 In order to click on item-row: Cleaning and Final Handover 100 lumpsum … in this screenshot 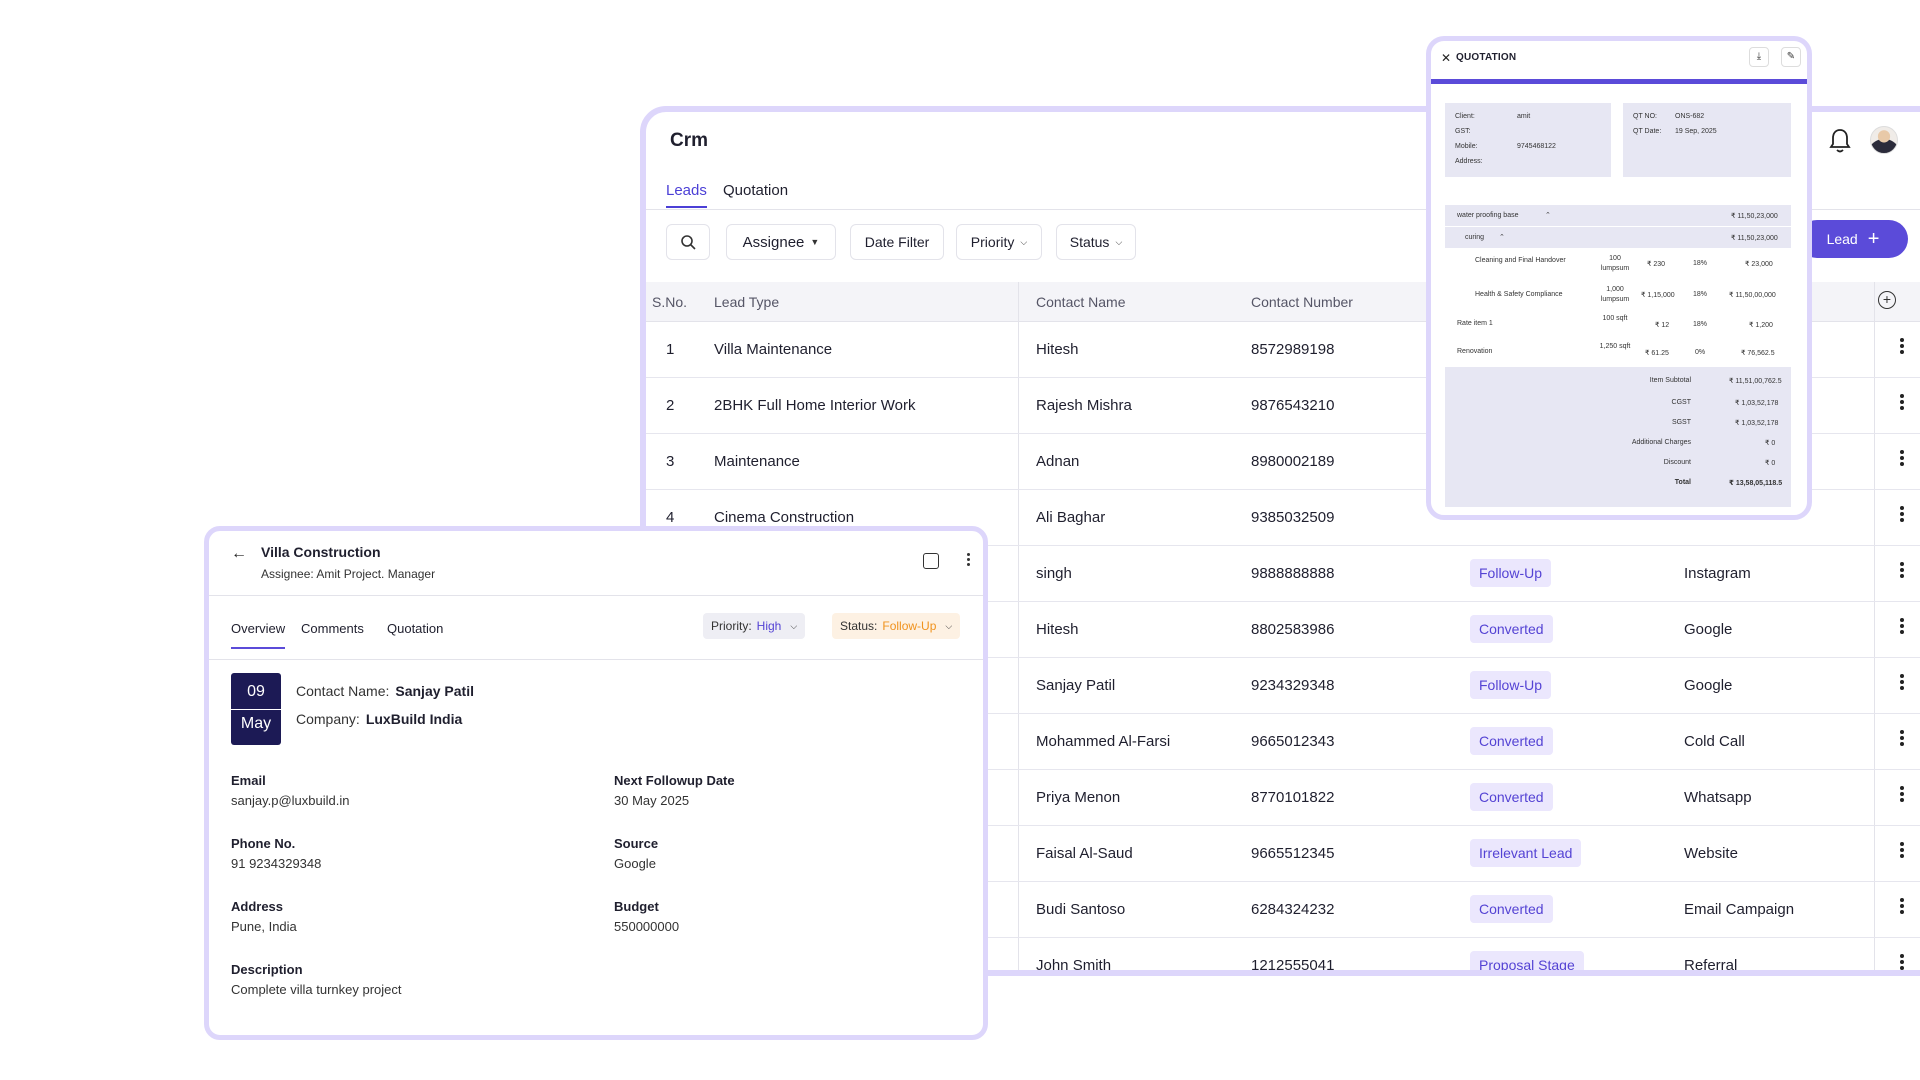, I will do `click(1618, 265)`.